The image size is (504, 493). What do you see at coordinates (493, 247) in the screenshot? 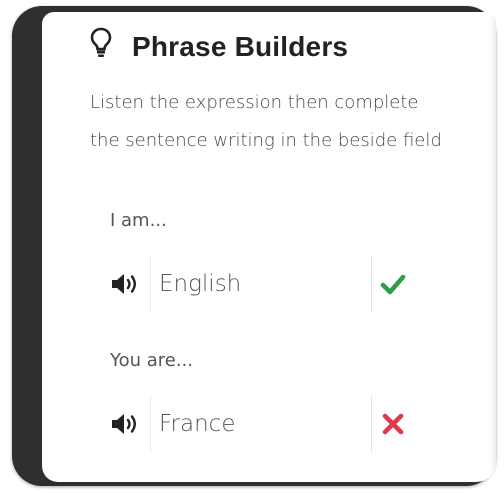
I see `scroll-edge` at bounding box center [493, 247].